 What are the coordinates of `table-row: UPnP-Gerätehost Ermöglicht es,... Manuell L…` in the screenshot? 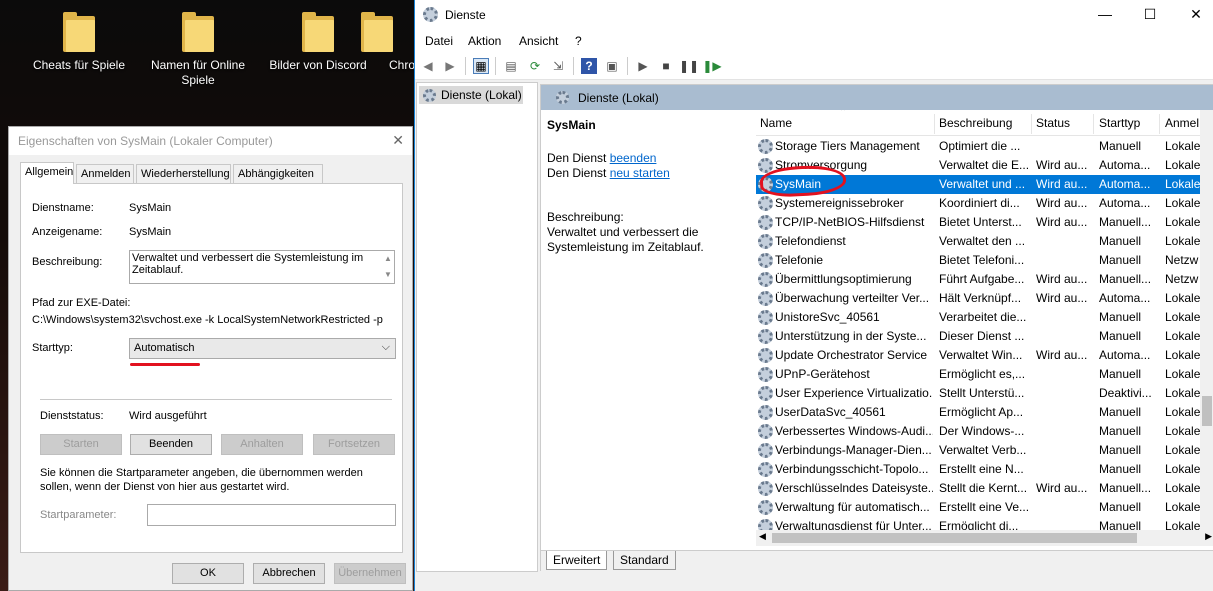 It's located at (984, 374).